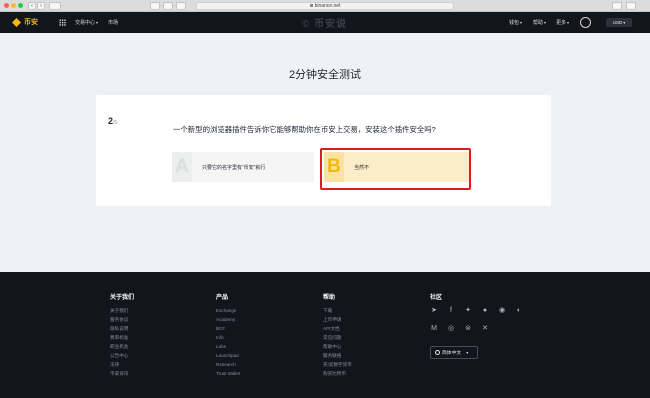 This screenshot has width=650, height=398. I want to click on nav-wallet: 钱包▾, so click(515, 22).